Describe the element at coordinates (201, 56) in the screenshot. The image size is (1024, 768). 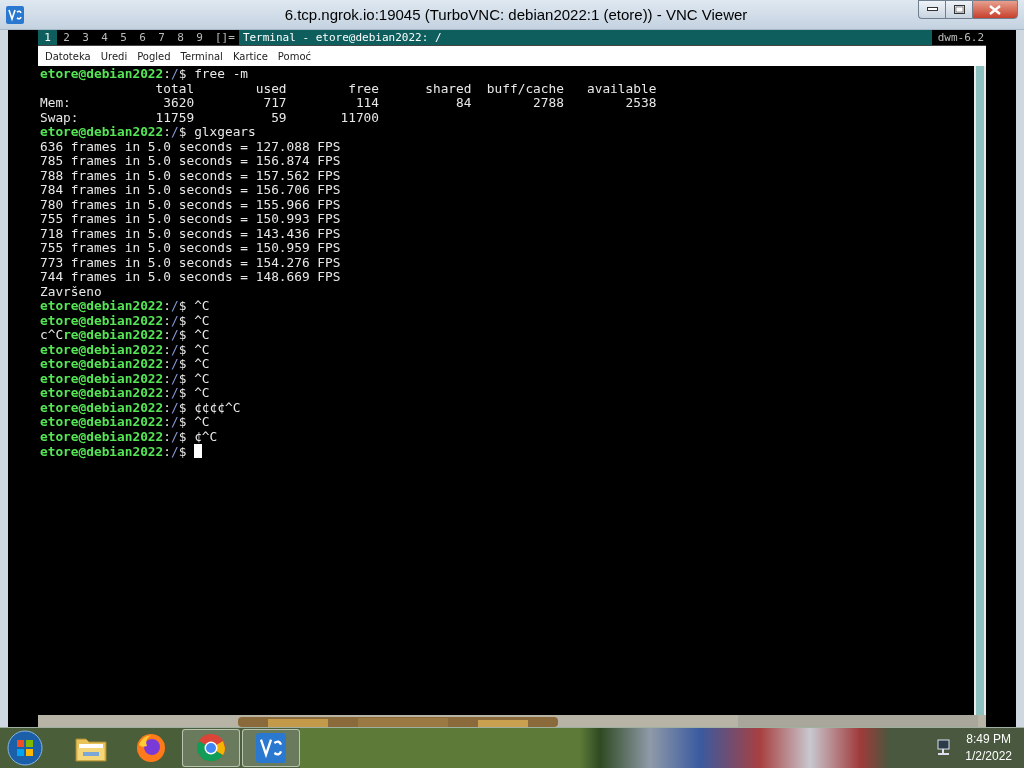
I see `menu-item: Terminal` at that location.